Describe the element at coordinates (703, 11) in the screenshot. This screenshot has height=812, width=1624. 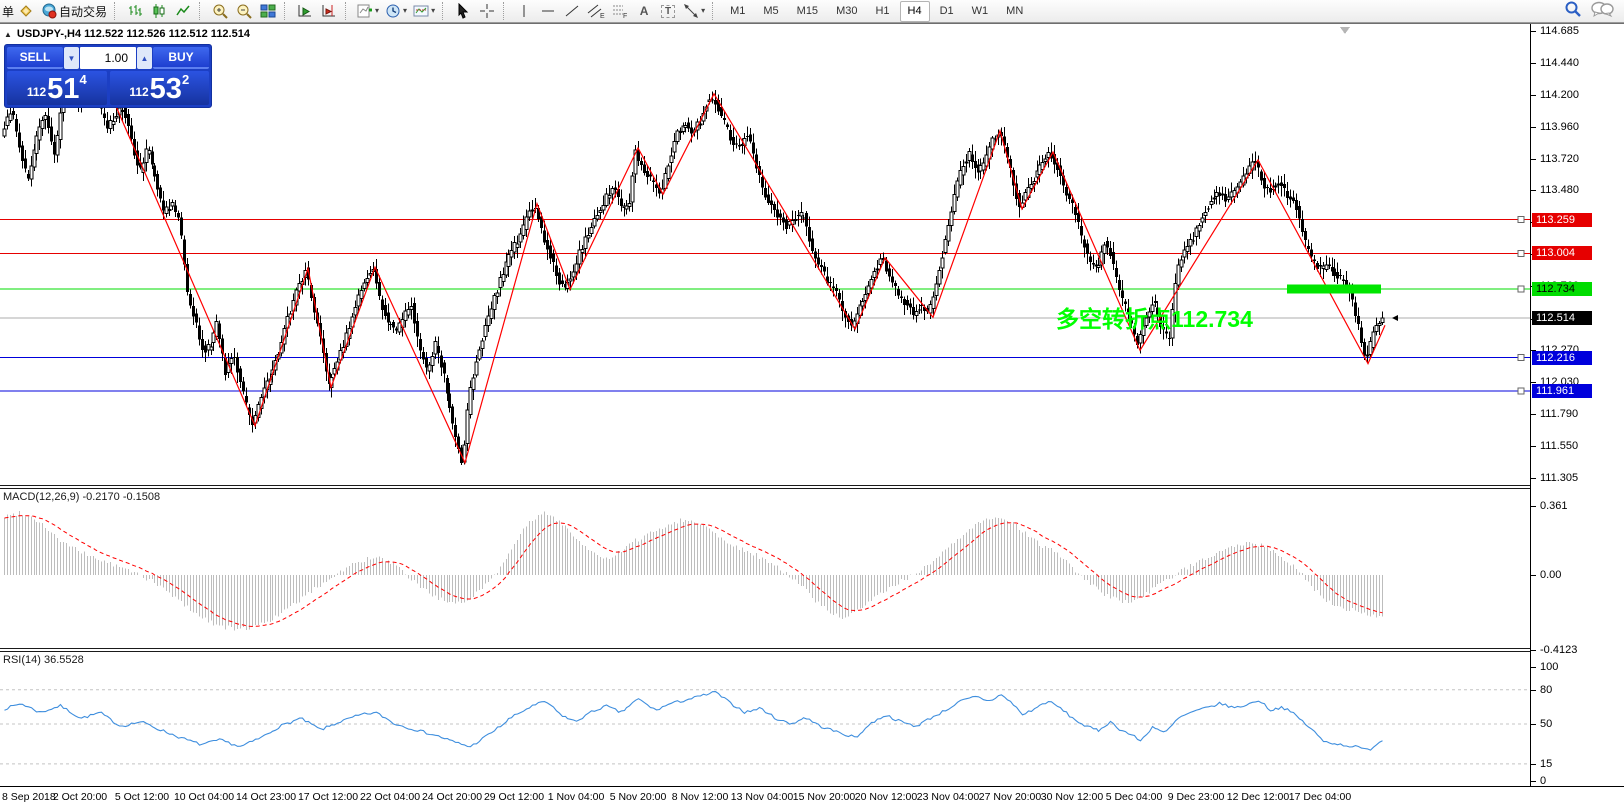
I see `arrows-dropdown-caret: ▾` at that location.